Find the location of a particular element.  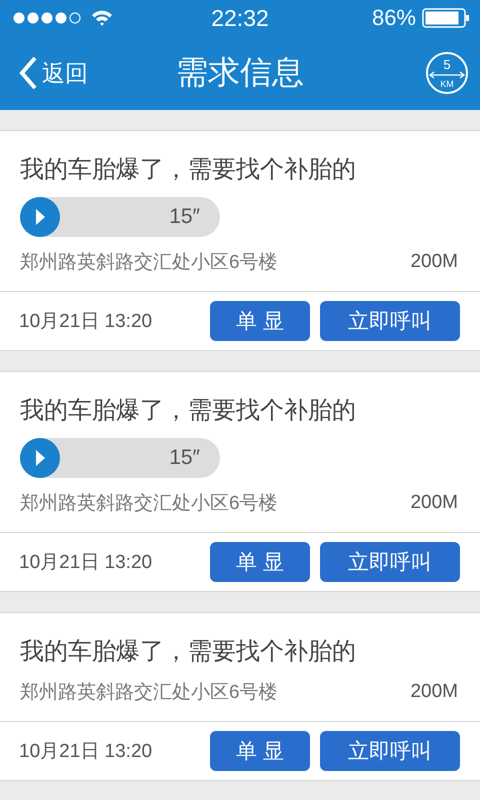

back-button: 返回 is located at coordinates (53, 73).